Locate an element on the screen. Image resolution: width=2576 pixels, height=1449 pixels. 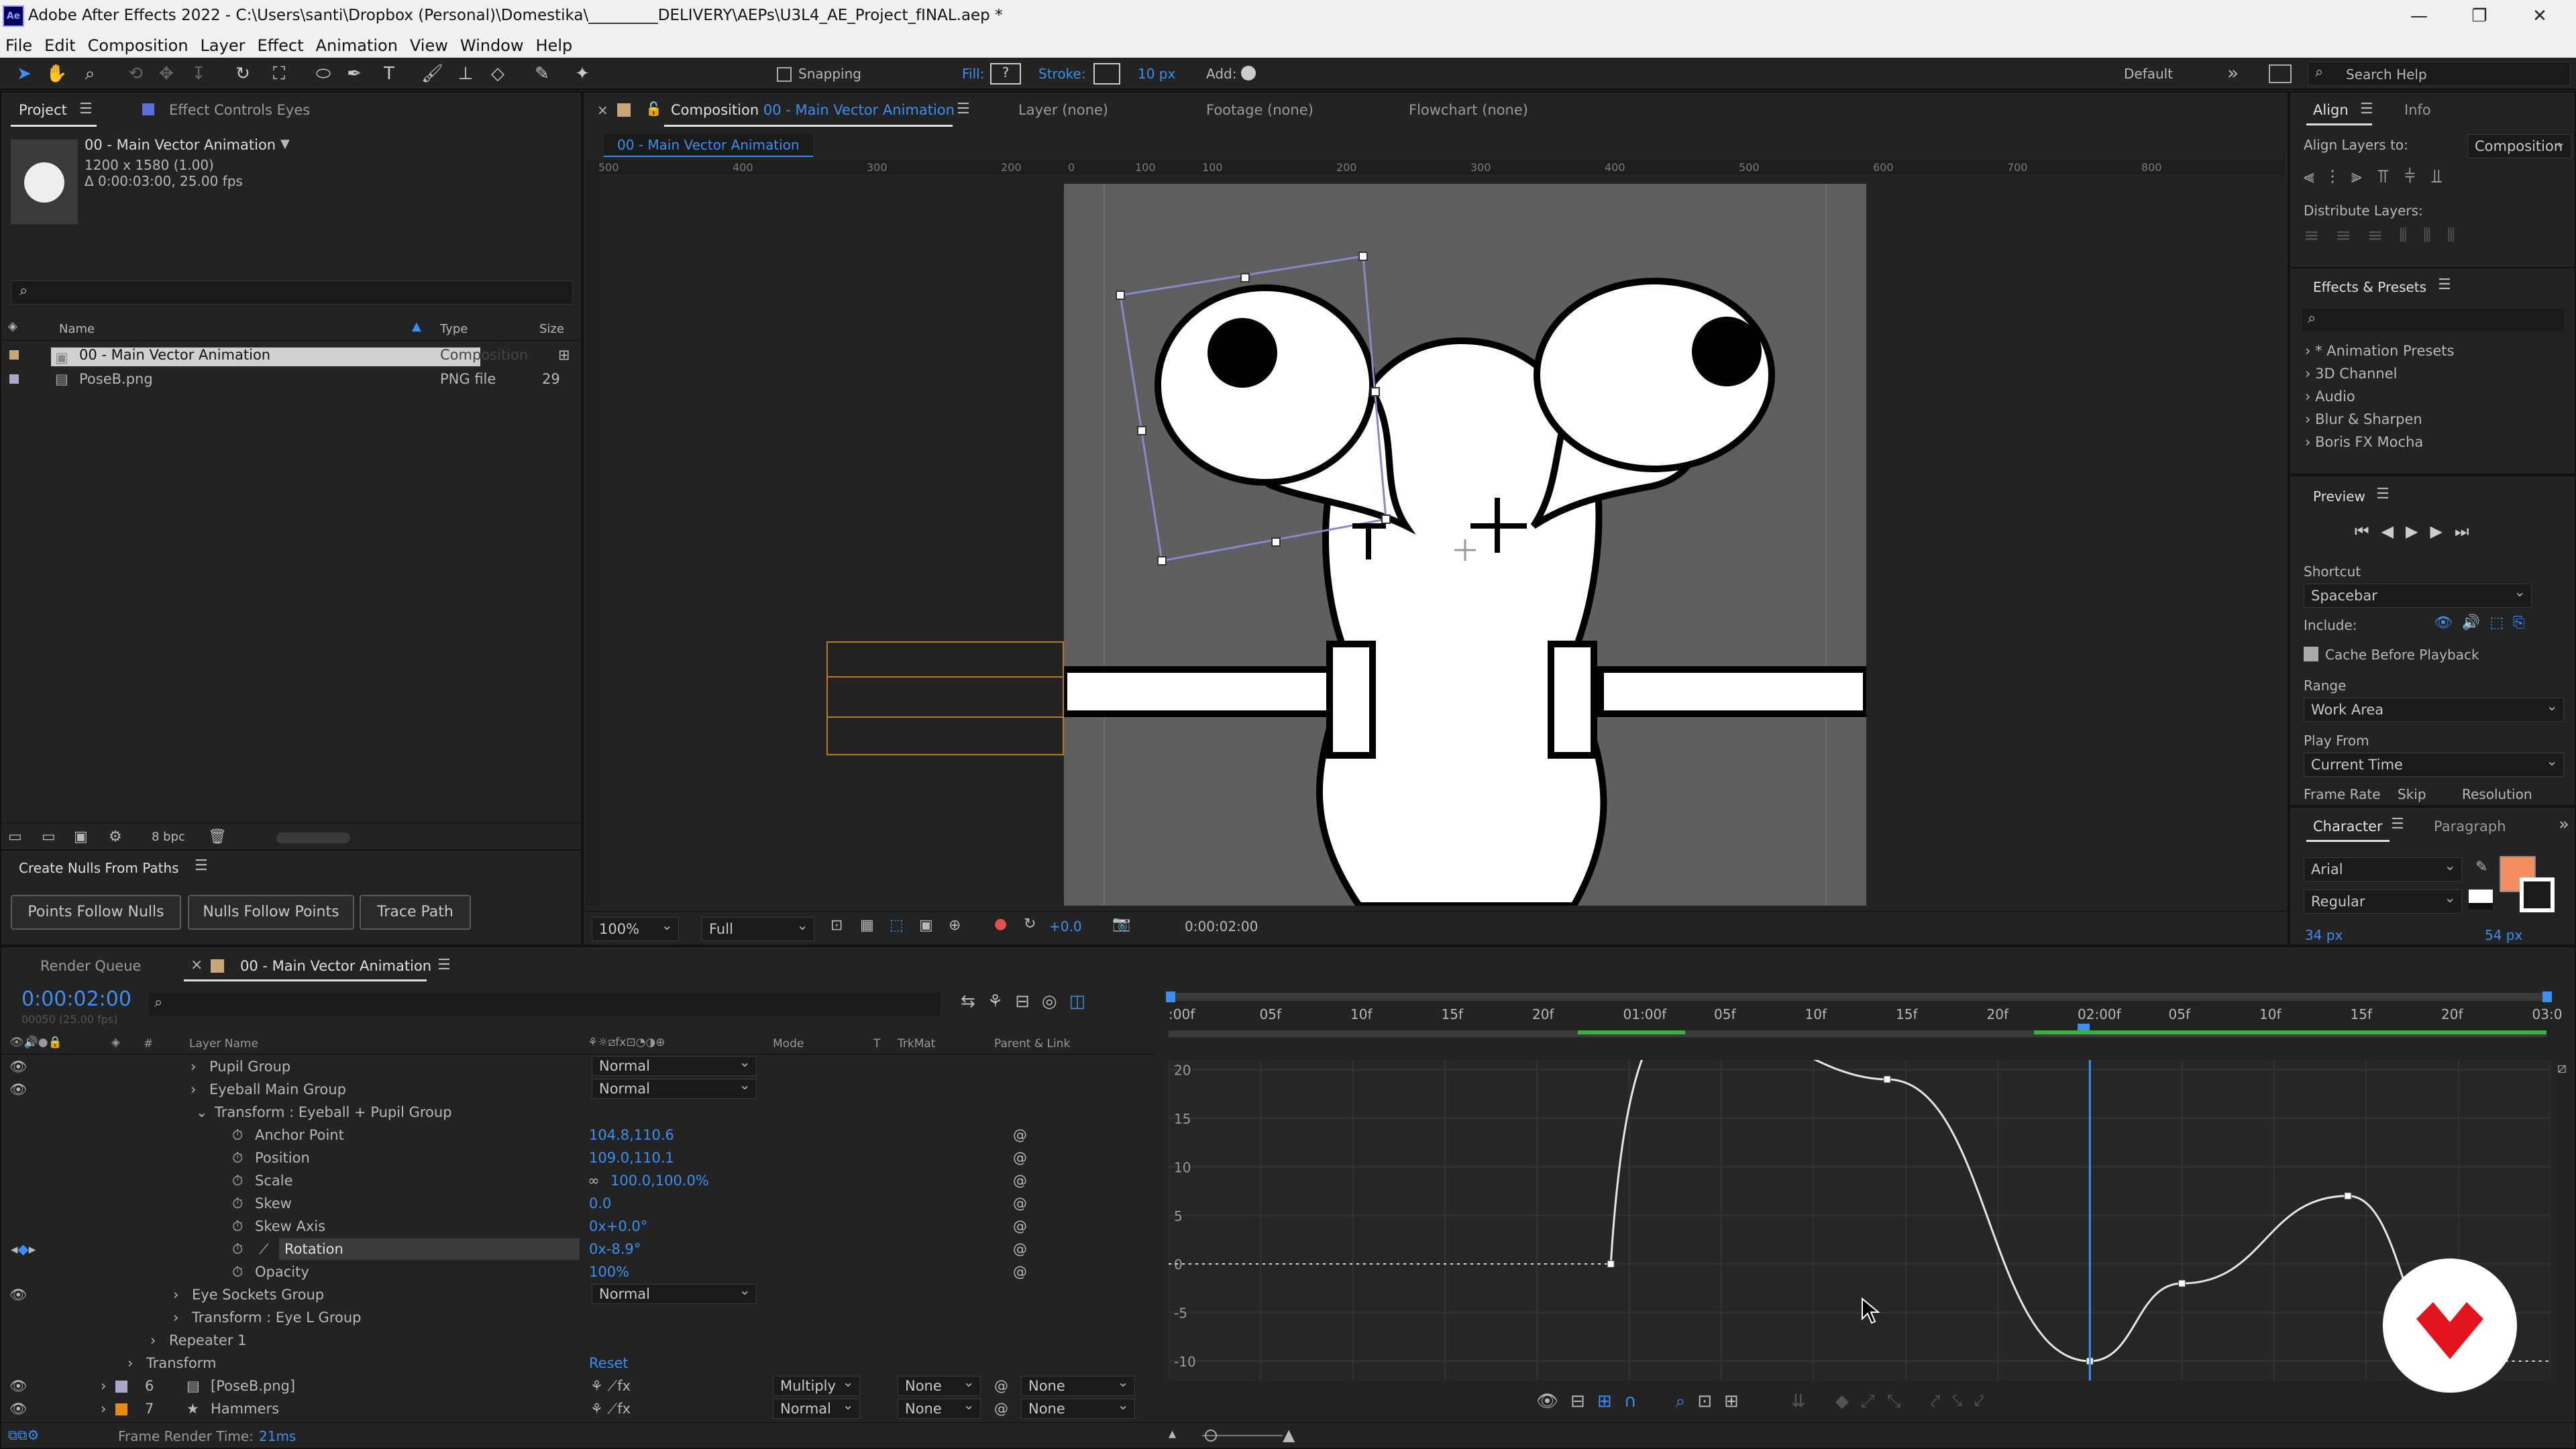
pen-tool-icon: ✒ is located at coordinates (354, 74).